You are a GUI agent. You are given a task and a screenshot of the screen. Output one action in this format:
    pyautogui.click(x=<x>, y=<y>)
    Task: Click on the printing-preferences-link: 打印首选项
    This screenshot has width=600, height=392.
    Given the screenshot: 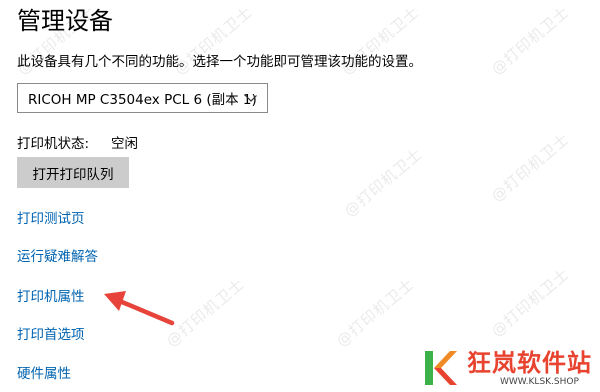 What is the action you would take?
    pyautogui.click(x=51, y=335)
    